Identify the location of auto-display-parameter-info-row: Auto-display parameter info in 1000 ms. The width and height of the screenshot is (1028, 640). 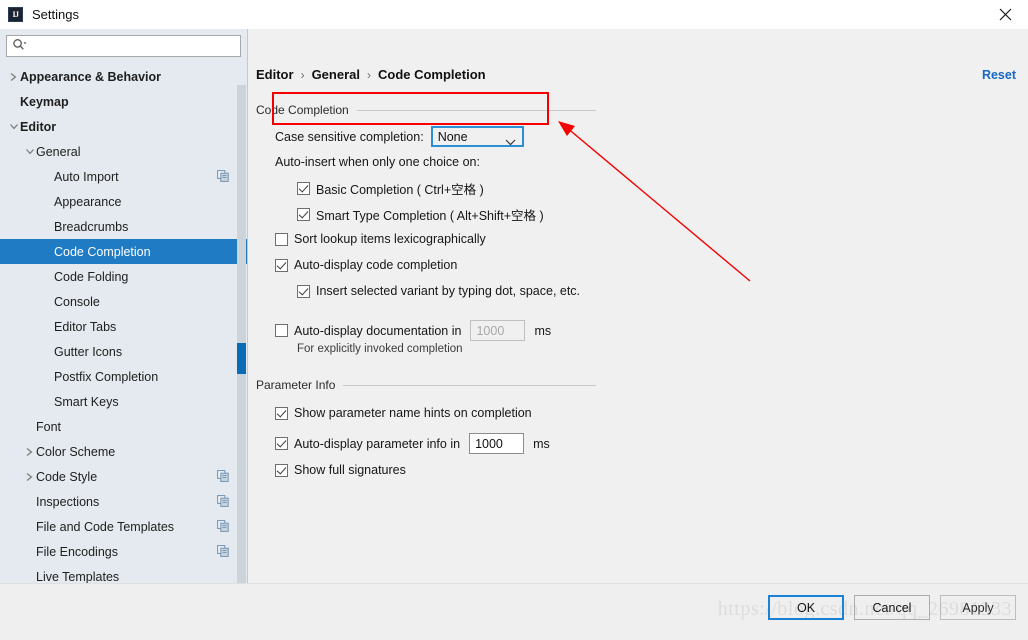
(412, 443).